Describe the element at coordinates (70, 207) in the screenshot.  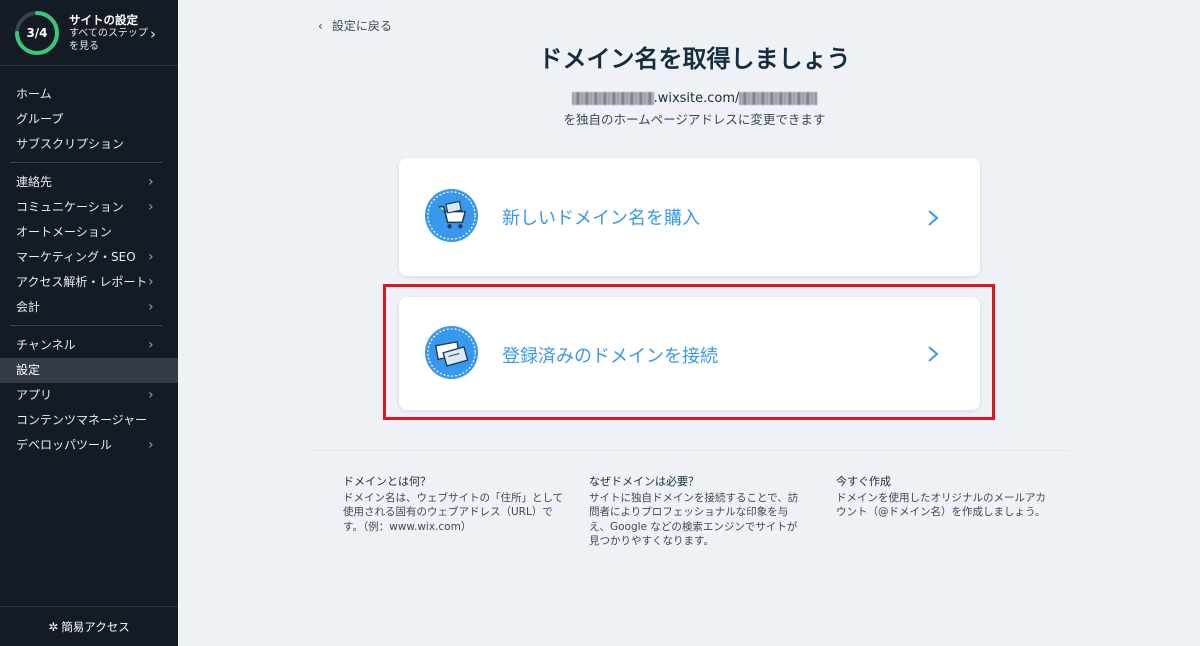
I see `sidebar-item-label: コミュニケーション` at that location.